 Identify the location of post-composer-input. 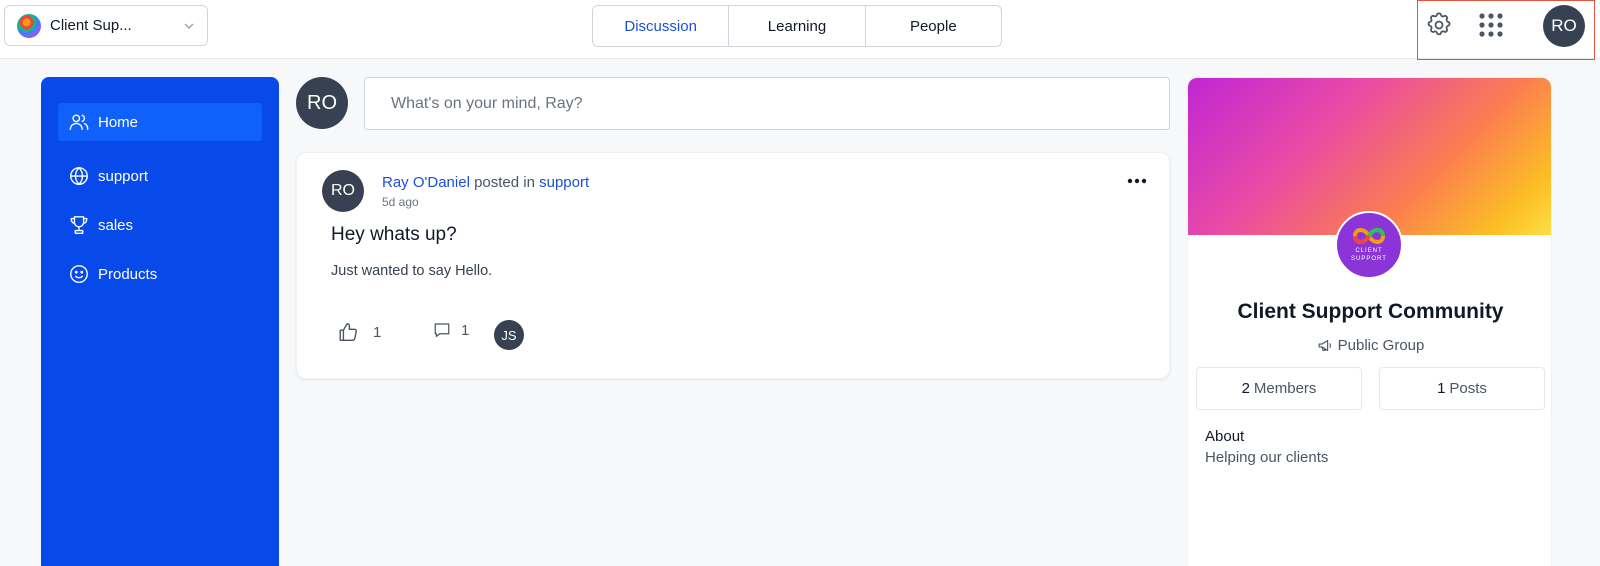
(767, 103).